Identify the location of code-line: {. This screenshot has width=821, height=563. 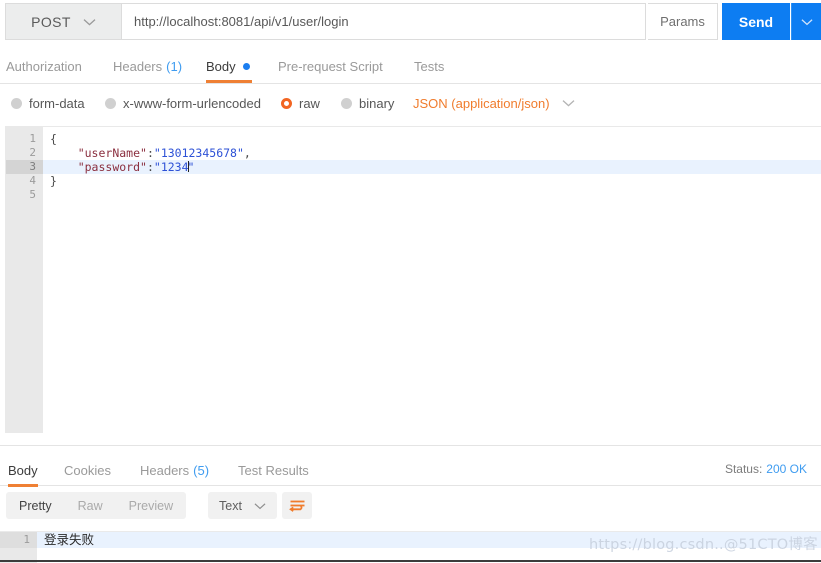
(432, 139).